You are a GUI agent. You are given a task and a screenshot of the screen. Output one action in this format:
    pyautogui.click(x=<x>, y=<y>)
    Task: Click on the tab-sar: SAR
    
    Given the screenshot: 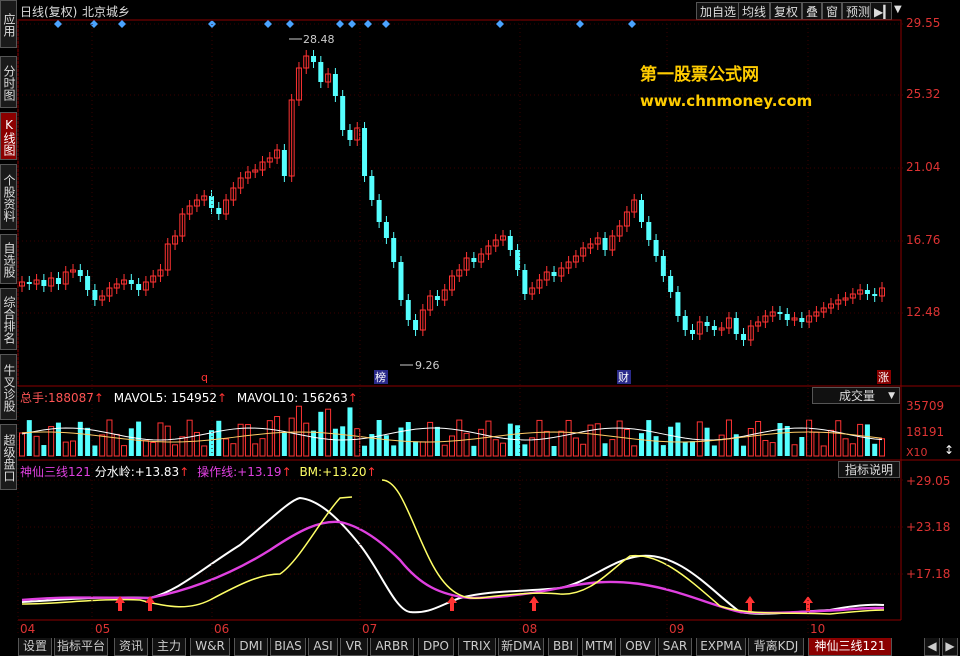 What is the action you would take?
    pyautogui.click(x=675, y=647)
    